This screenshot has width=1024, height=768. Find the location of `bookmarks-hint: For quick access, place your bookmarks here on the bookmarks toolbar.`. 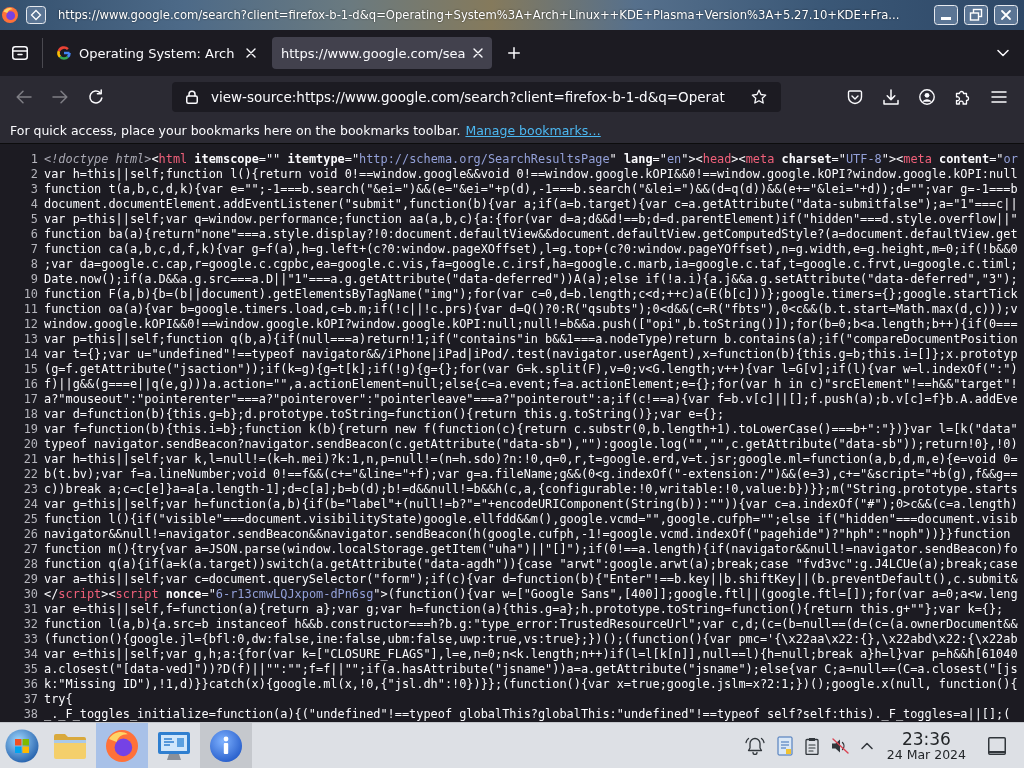

bookmarks-hint: For quick access, place your bookmarks here on the bookmarks toolbar. is located at coordinates (235, 130).